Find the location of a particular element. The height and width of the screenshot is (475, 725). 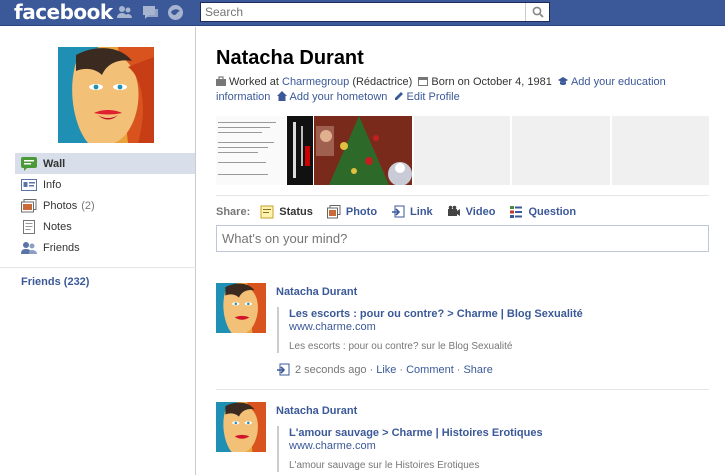

top-bar: facebook is located at coordinates (362, 13).